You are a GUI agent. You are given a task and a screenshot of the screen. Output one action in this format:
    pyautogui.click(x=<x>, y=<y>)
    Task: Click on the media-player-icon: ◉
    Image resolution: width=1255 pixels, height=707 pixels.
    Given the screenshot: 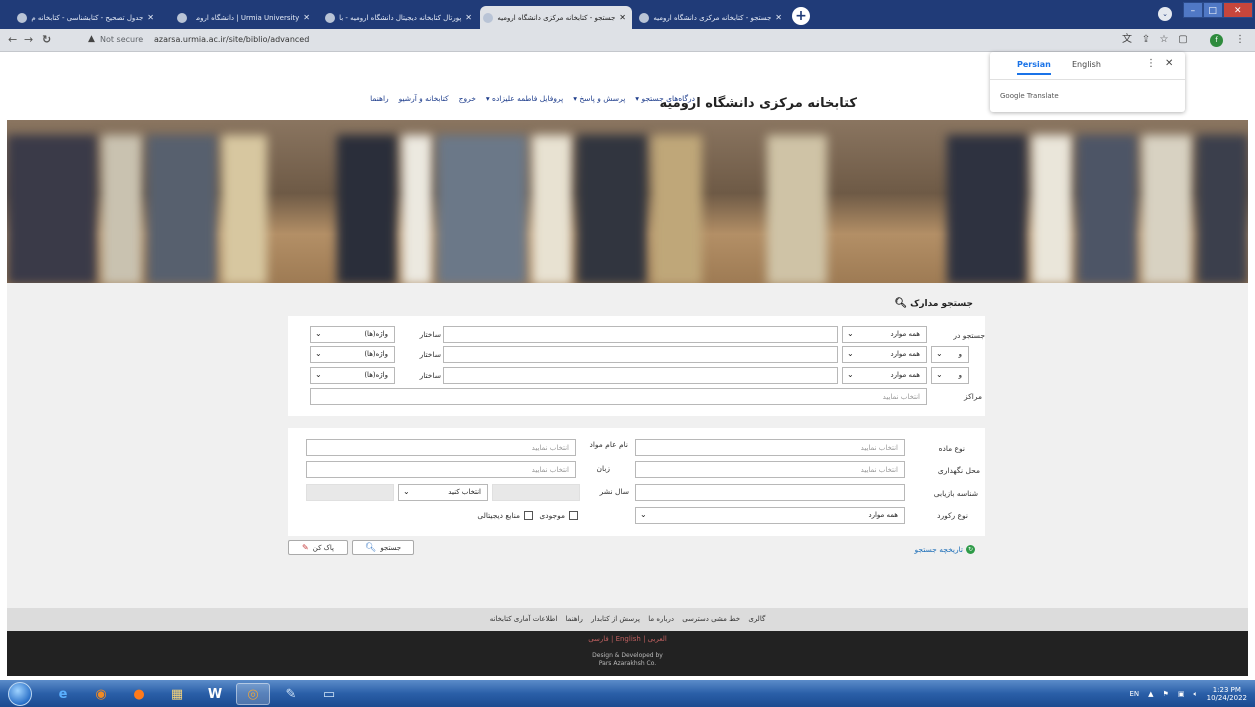 What is the action you would take?
    pyautogui.click(x=101, y=694)
    